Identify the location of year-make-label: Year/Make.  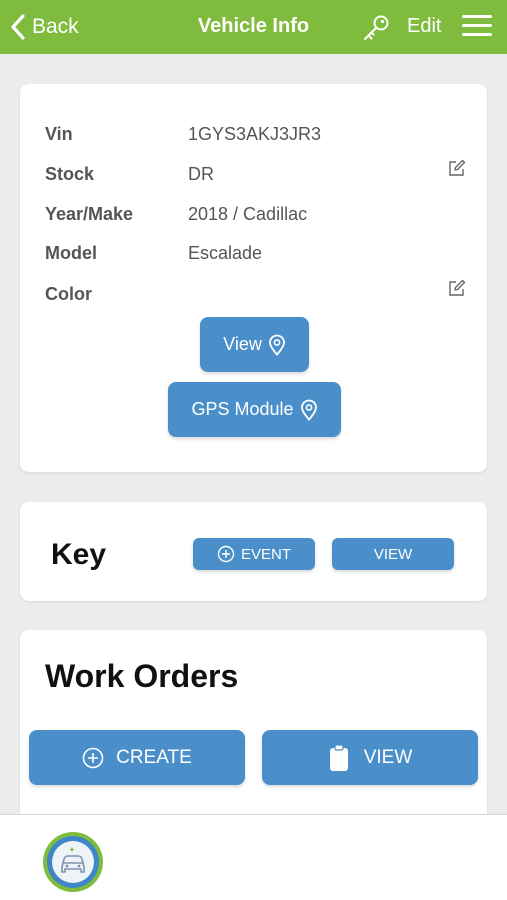
(89, 214).